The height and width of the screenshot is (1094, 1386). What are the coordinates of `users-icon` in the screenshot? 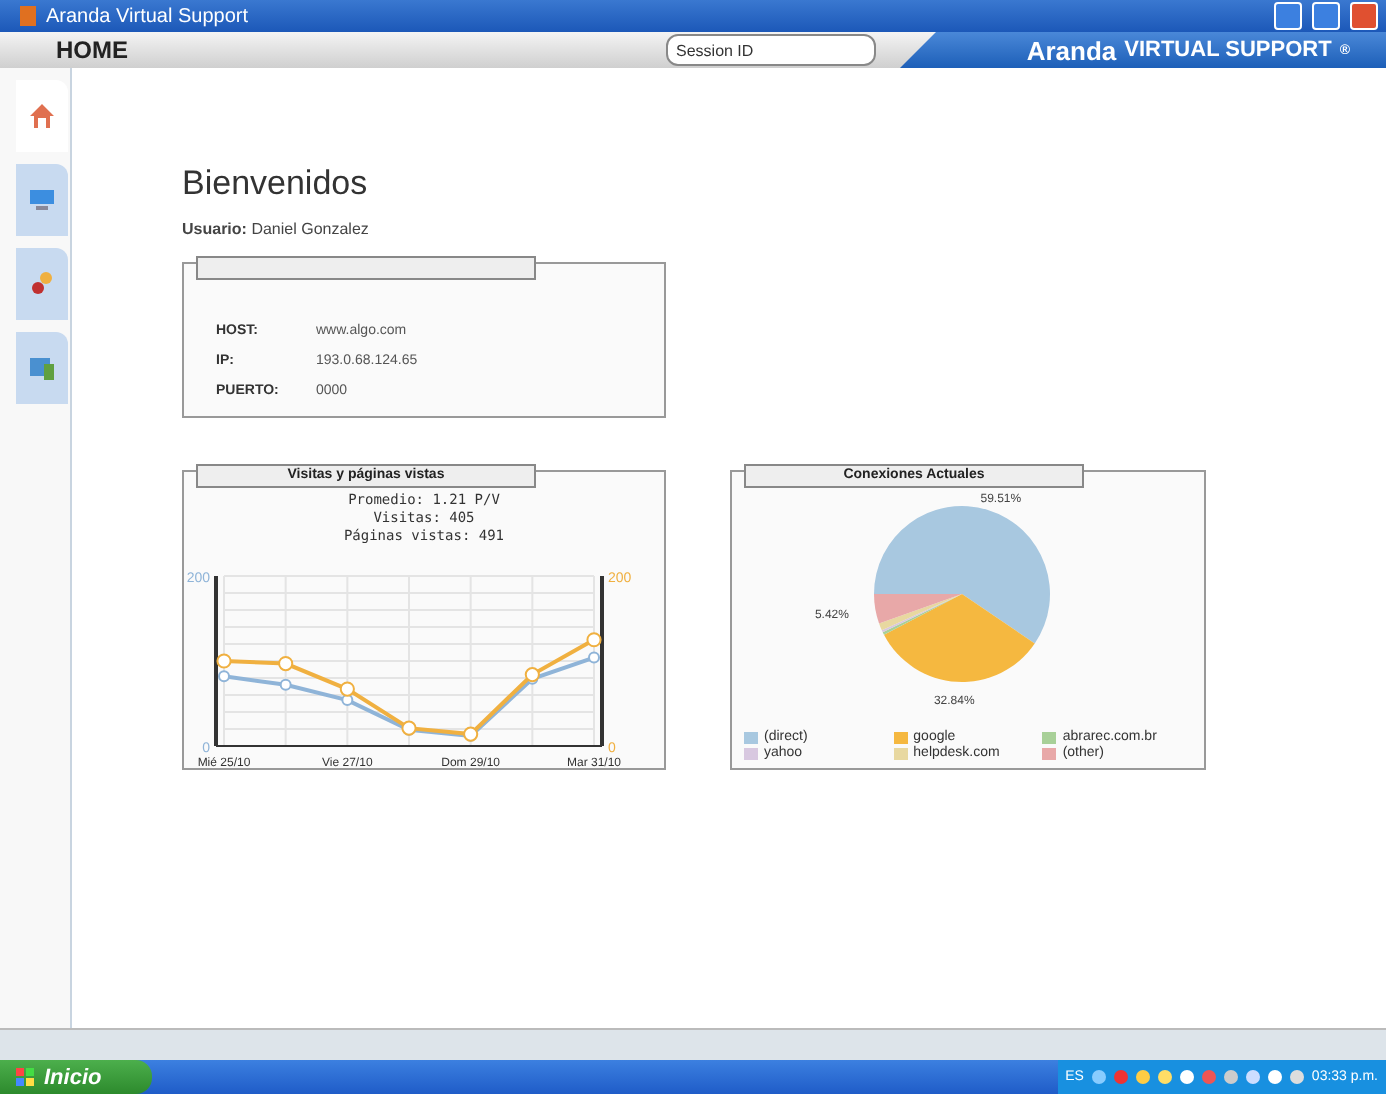 It's located at (42, 284).